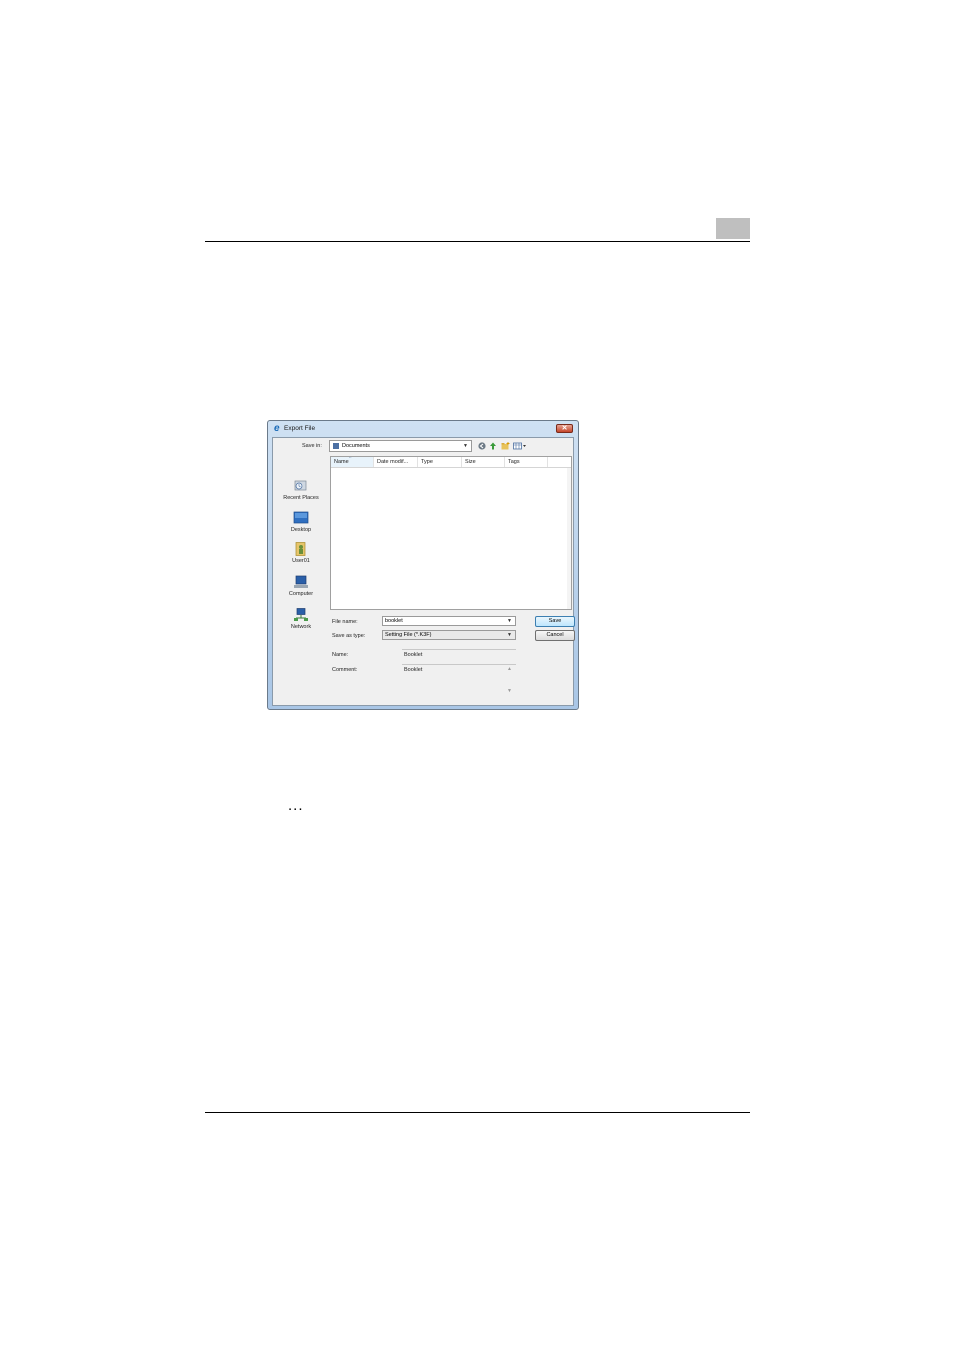  What do you see at coordinates (300, 428) in the screenshot?
I see `dialog-title: Export File` at bounding box center [300, 428].